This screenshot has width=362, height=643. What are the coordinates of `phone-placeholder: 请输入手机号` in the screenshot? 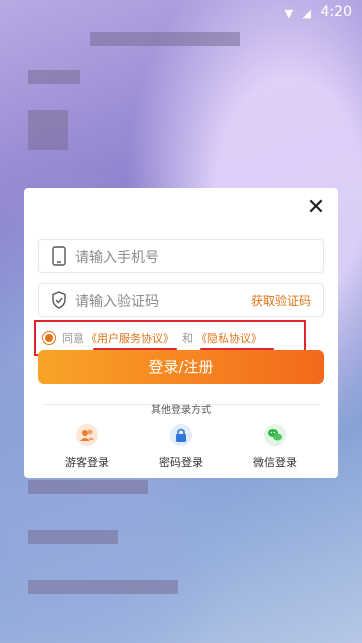 It's located at (117, 258).